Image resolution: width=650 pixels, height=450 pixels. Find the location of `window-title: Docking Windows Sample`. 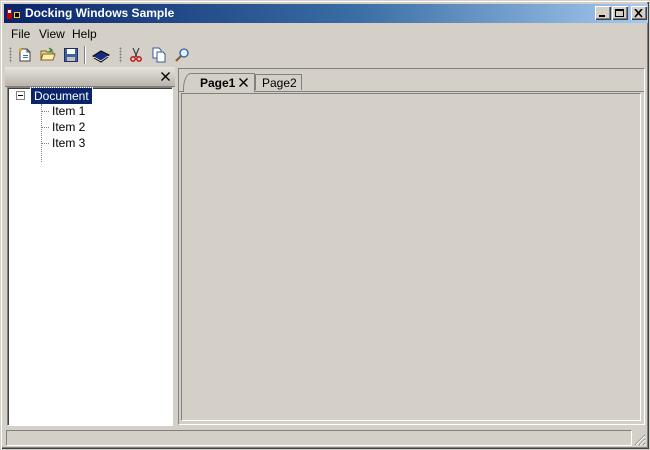

window-title: Docking Windows Sample is located at coordinates (100, 13).